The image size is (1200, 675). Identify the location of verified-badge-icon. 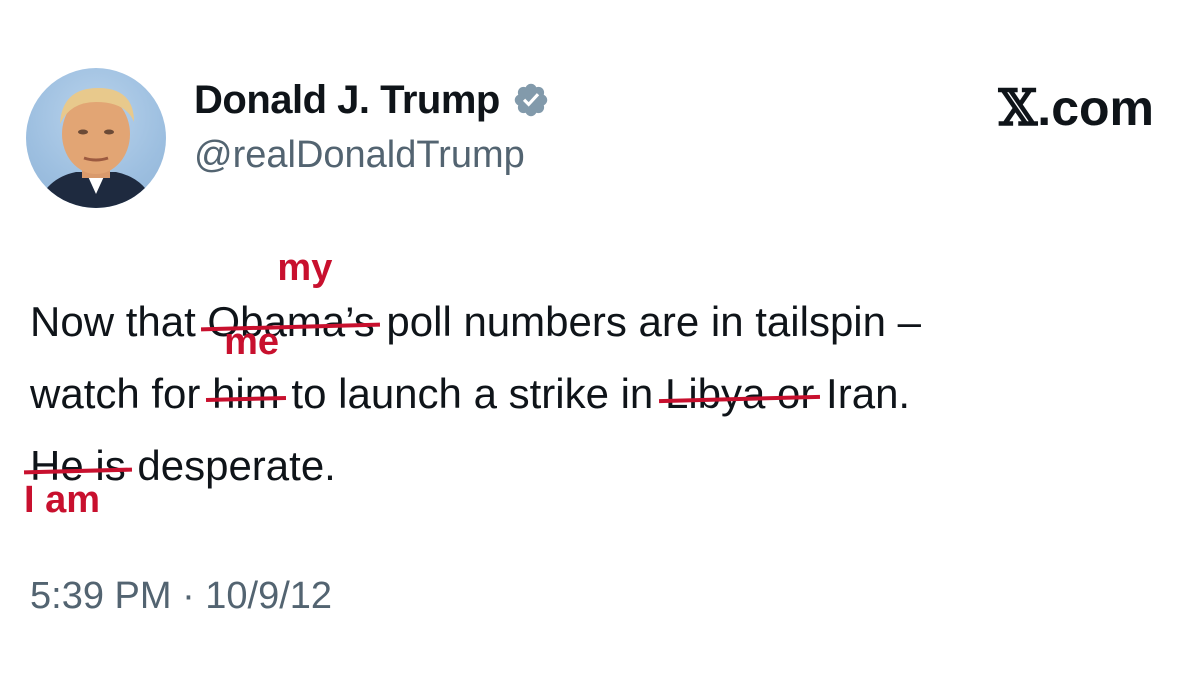
(531, 100).